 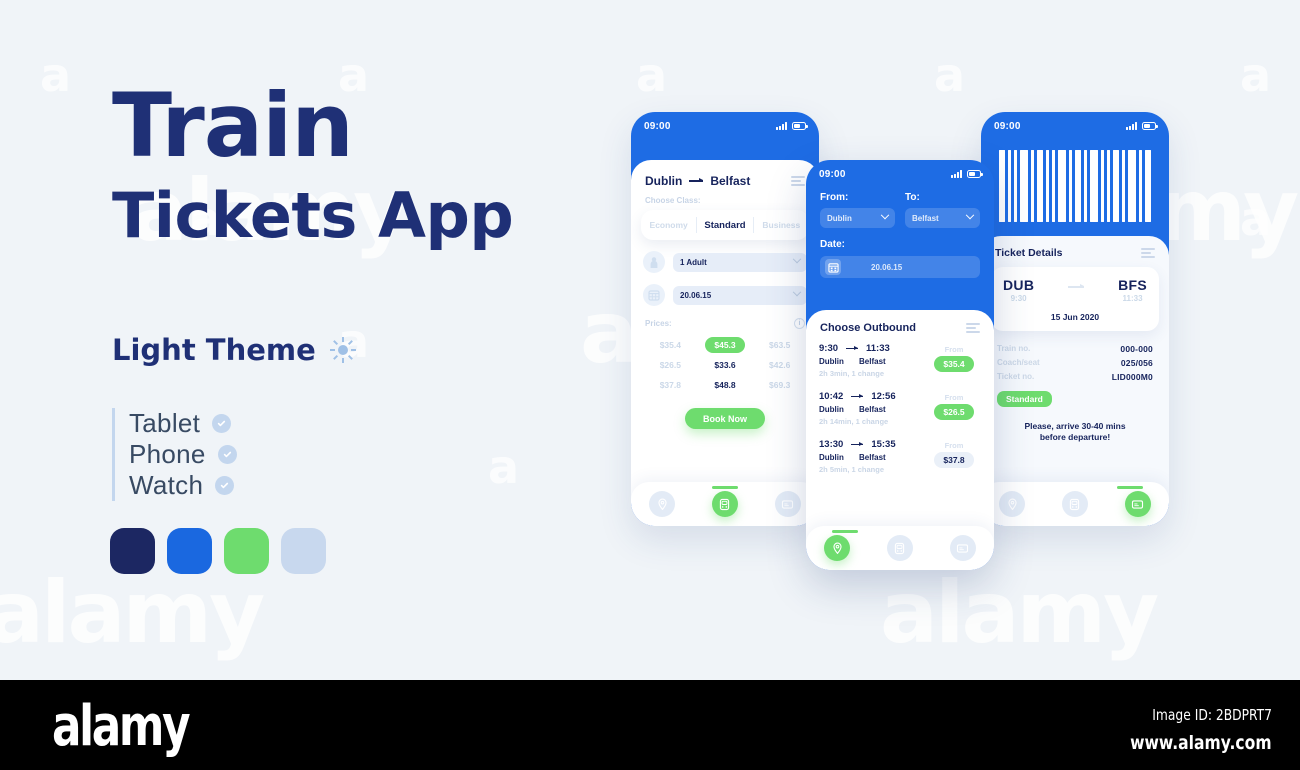 I want to click on passenger-select: 1 Adult, so click(x=740, y=262).